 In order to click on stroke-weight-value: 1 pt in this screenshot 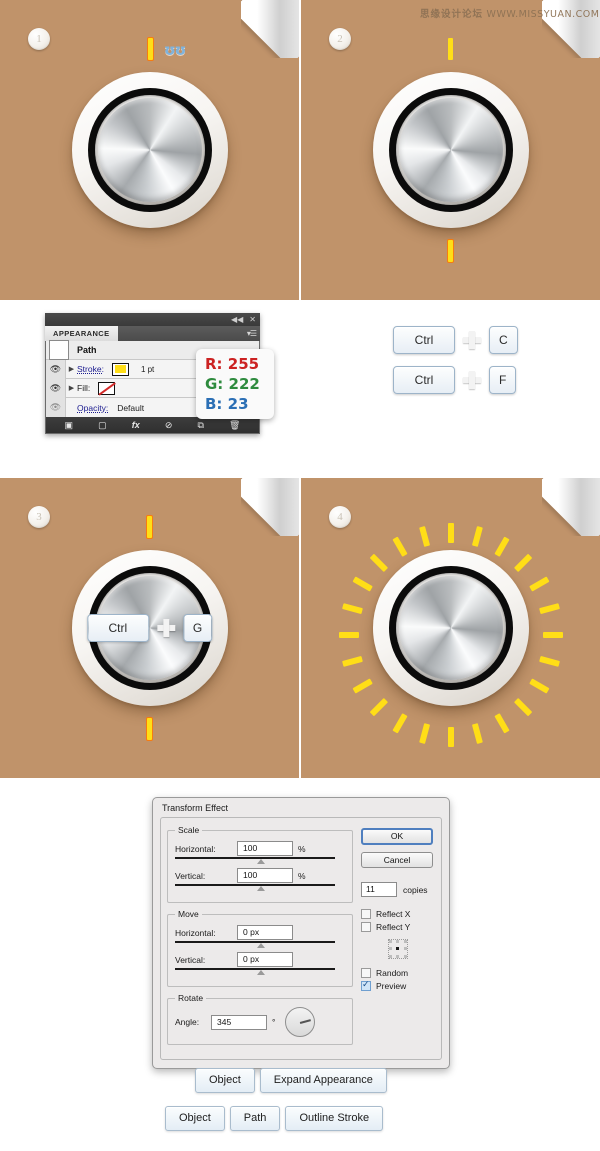, I will do `click(147, 369)`.